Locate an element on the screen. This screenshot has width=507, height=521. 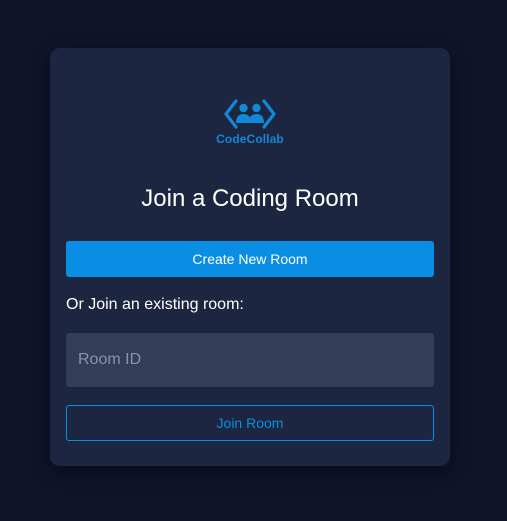
brand-logo: CodeCollab is located at coordinates (250, 122).